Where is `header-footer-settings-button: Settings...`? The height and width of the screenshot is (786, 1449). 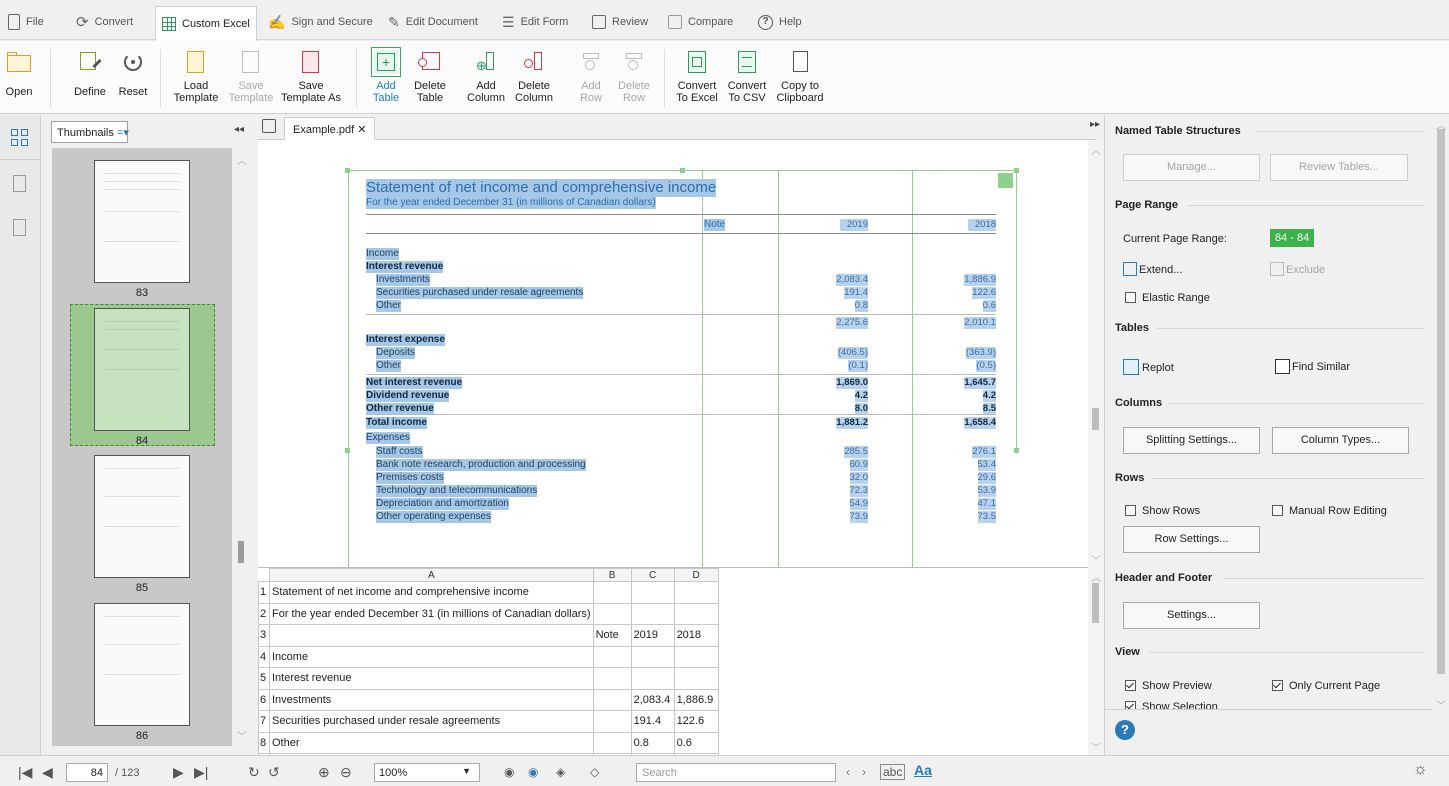
header-footer-settings-button: Settings... is located at coordinates (1191, 615).